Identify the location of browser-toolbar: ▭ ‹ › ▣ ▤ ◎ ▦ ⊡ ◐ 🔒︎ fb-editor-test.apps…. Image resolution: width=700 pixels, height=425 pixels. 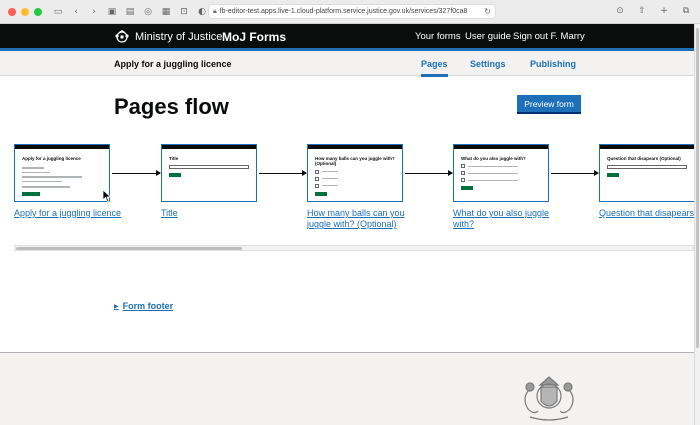
(350, 12).